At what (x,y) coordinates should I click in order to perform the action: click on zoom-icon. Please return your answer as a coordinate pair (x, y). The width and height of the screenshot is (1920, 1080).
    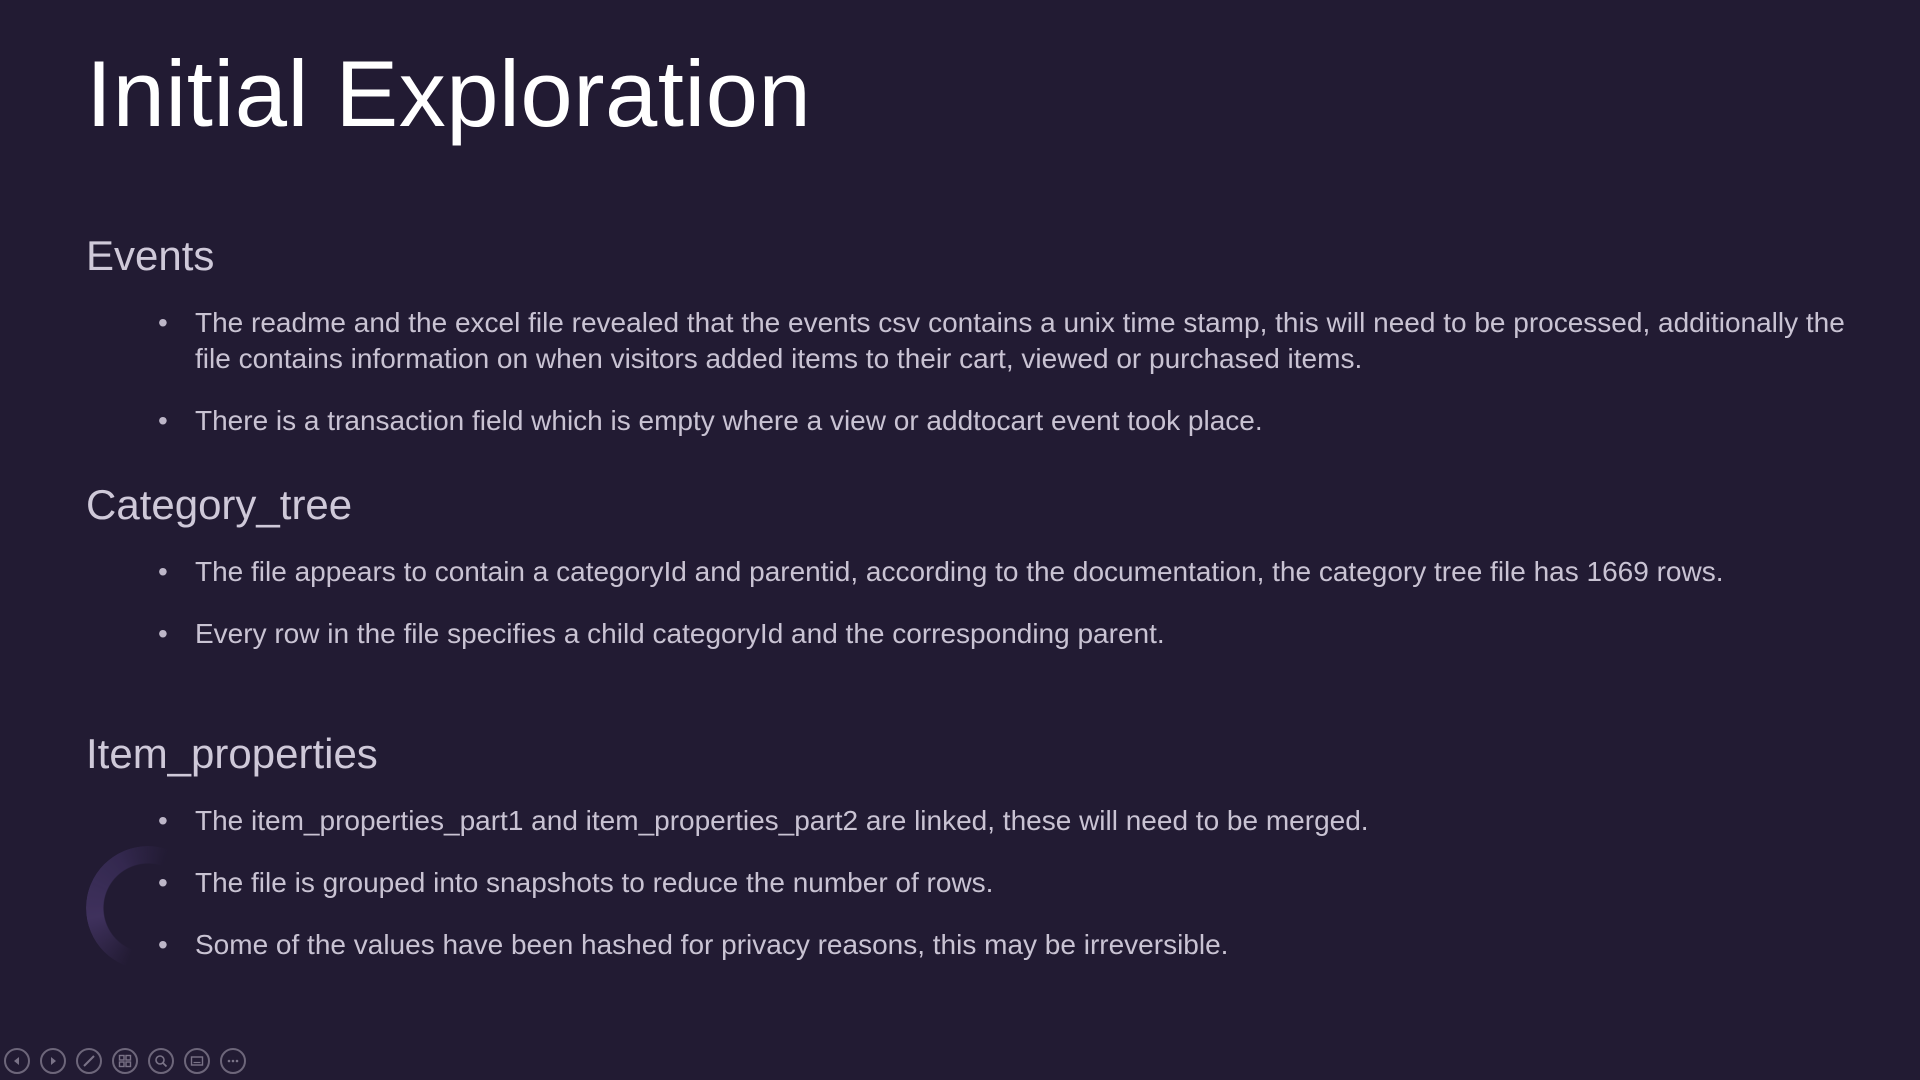
    Looking at the image, I should click on (161, 1061).